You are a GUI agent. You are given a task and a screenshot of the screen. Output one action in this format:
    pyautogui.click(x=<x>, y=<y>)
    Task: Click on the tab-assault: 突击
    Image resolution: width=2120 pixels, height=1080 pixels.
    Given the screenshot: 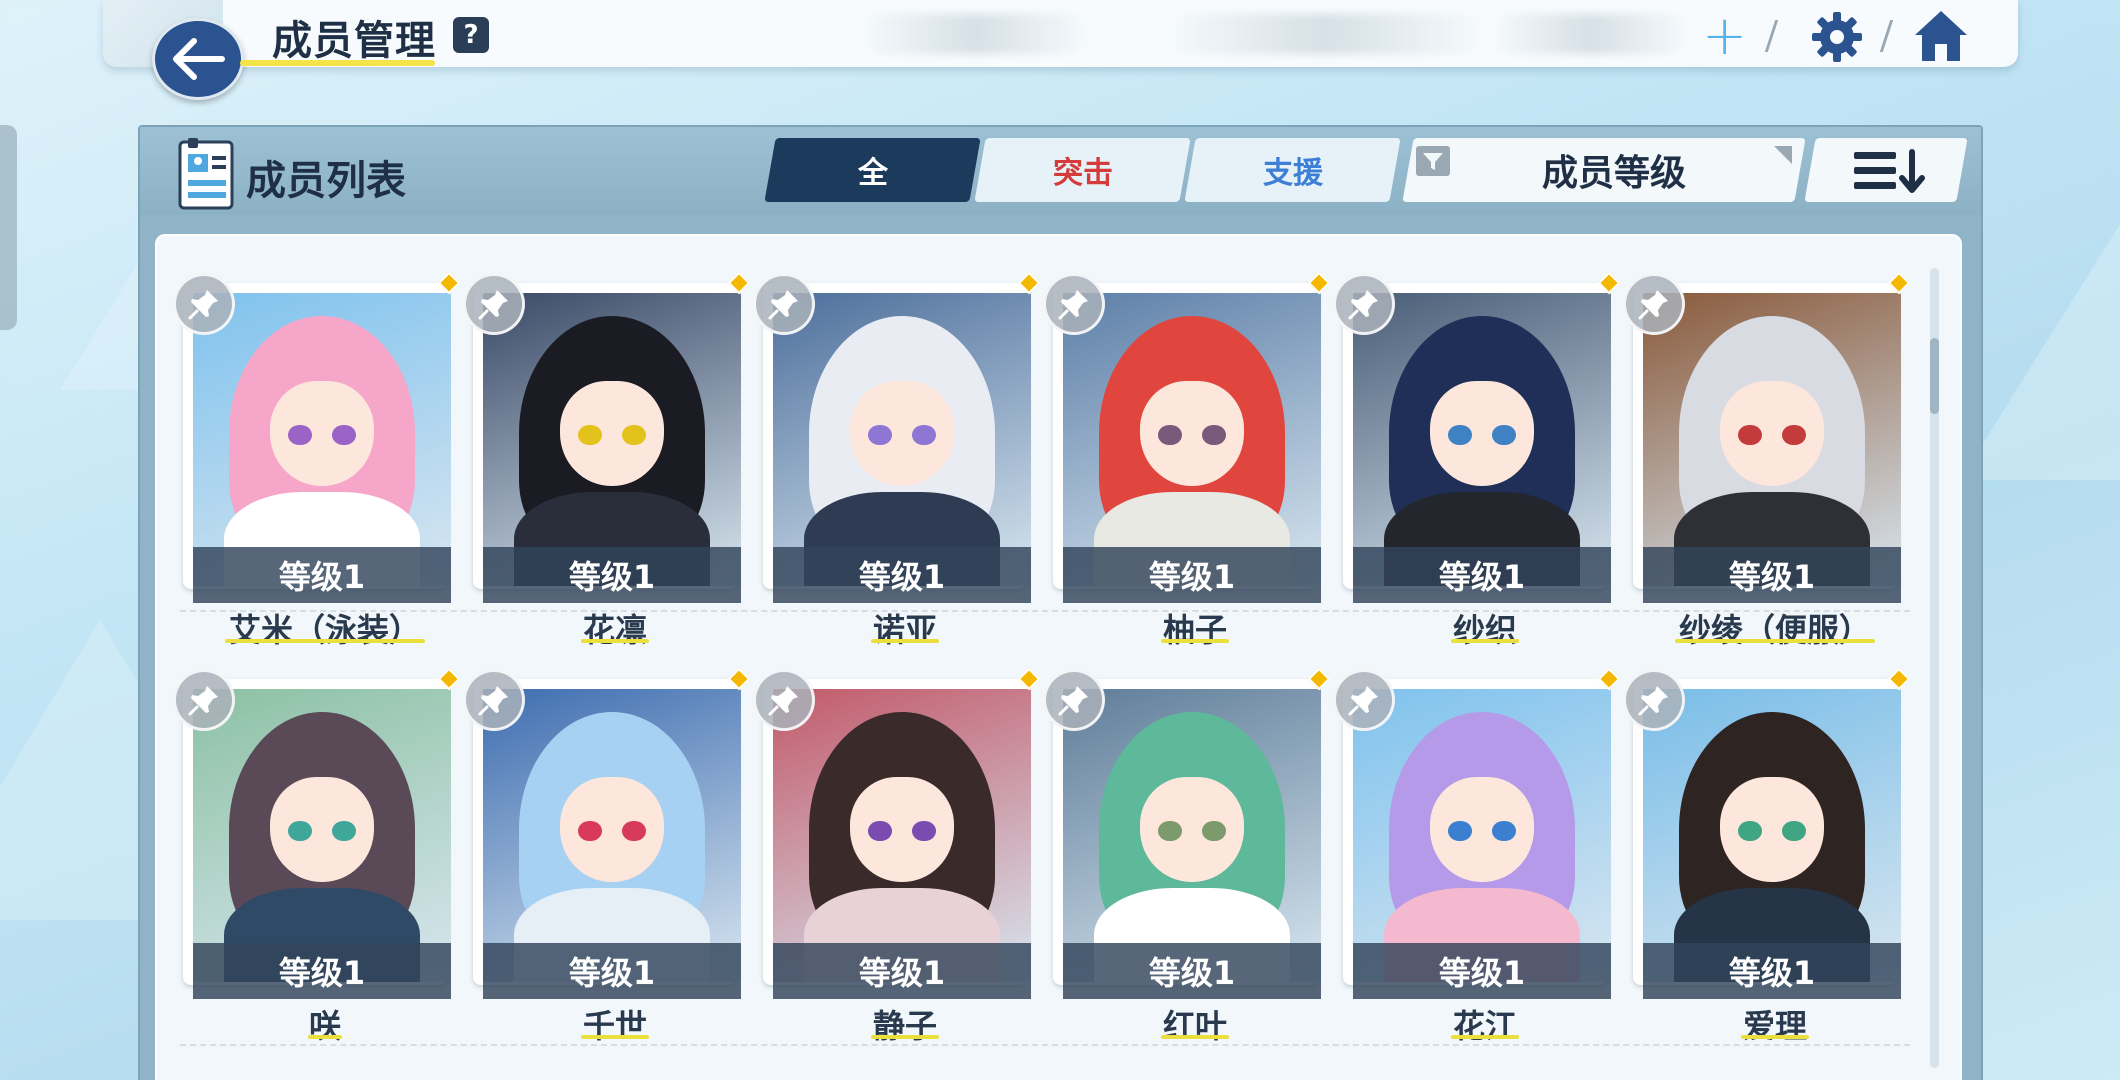 What is the action you would take?
    pyautogui.click(x=1082, y=170)
    